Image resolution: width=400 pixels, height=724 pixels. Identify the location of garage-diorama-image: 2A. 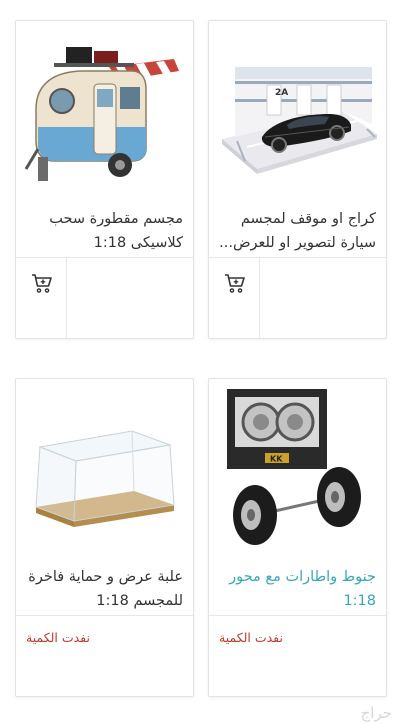
(299, 120).